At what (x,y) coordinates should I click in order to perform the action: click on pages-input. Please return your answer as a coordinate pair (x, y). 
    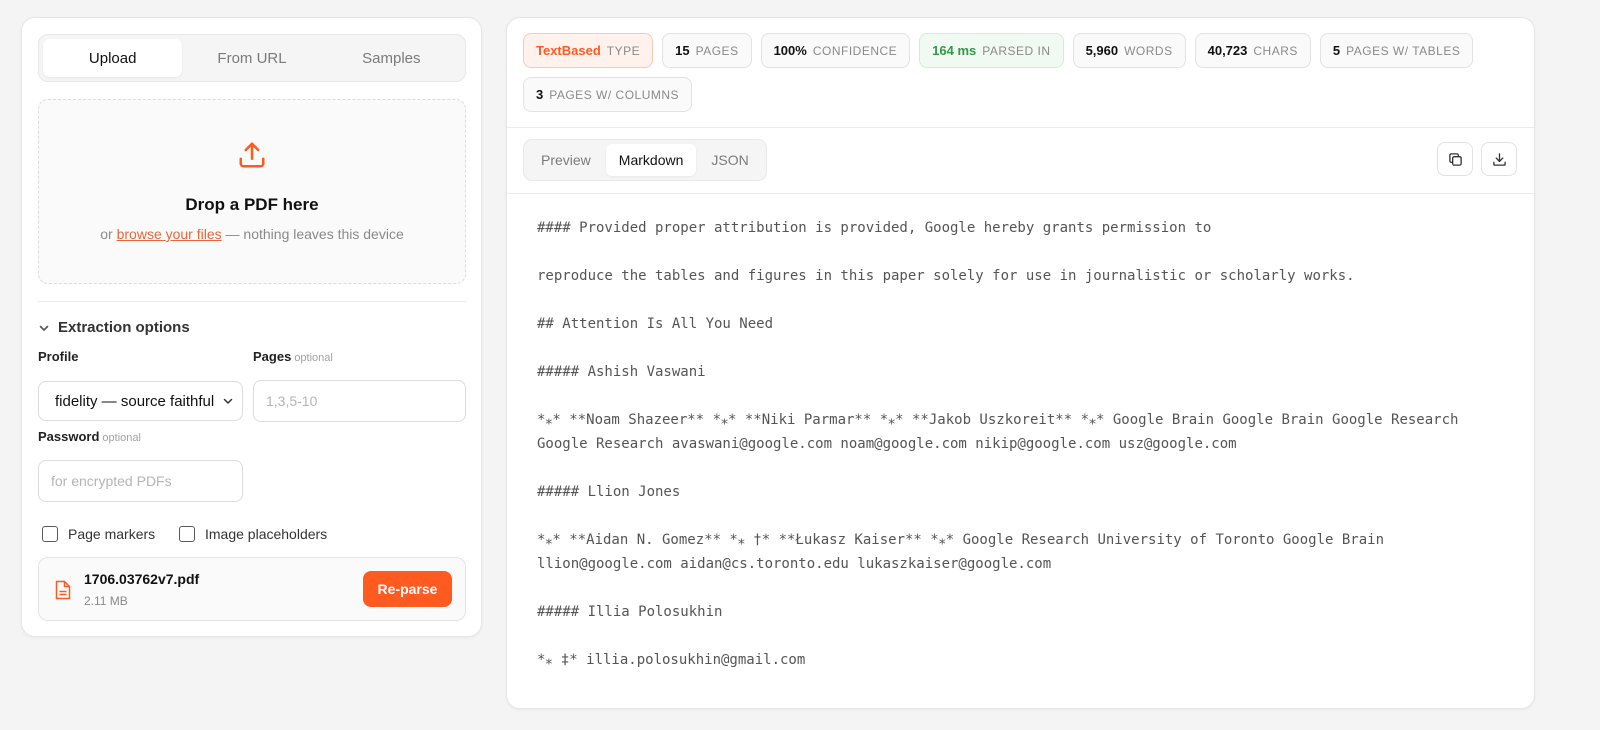
    Looking at the image, I should click on (359, 401).